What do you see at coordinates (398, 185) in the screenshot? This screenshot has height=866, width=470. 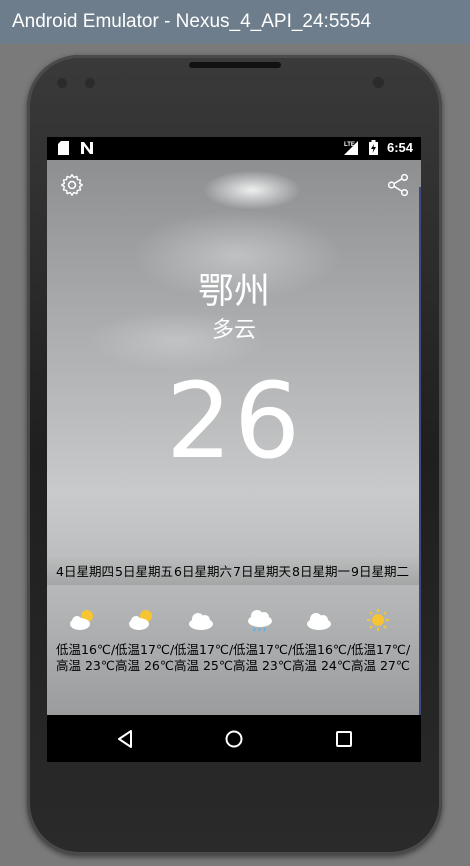 I see `share-icon` at bounding box center [398, 185].